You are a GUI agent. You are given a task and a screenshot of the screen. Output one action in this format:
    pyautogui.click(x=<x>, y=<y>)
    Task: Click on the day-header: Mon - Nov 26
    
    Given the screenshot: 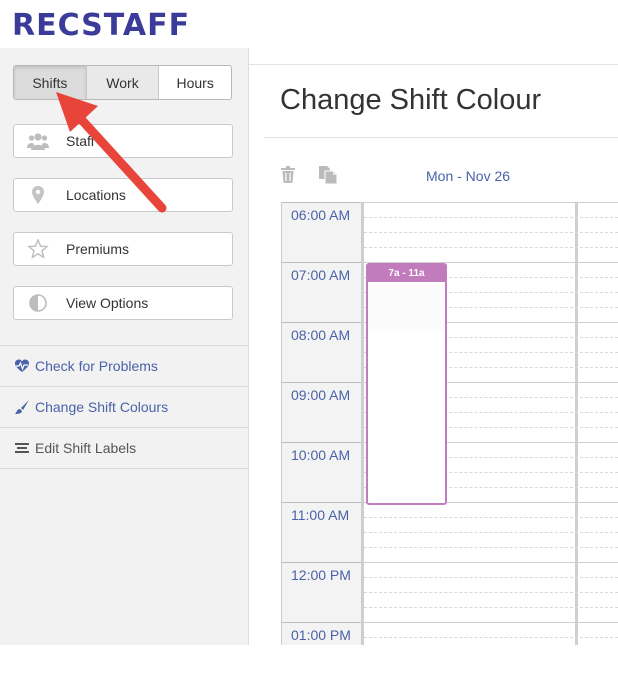 What is the action you would take?
    pyautogui.click(x=468, y=176)
    